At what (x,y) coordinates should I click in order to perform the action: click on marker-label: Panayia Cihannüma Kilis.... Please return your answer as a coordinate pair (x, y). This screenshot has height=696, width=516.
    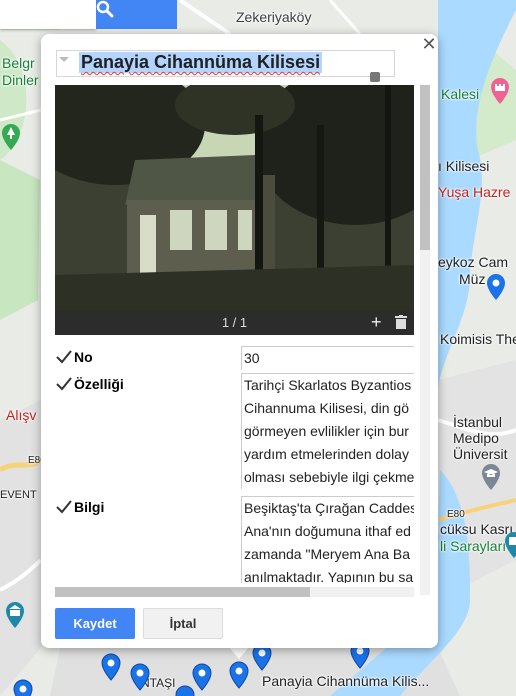
    Looking at the image, I should click on (345, 681).